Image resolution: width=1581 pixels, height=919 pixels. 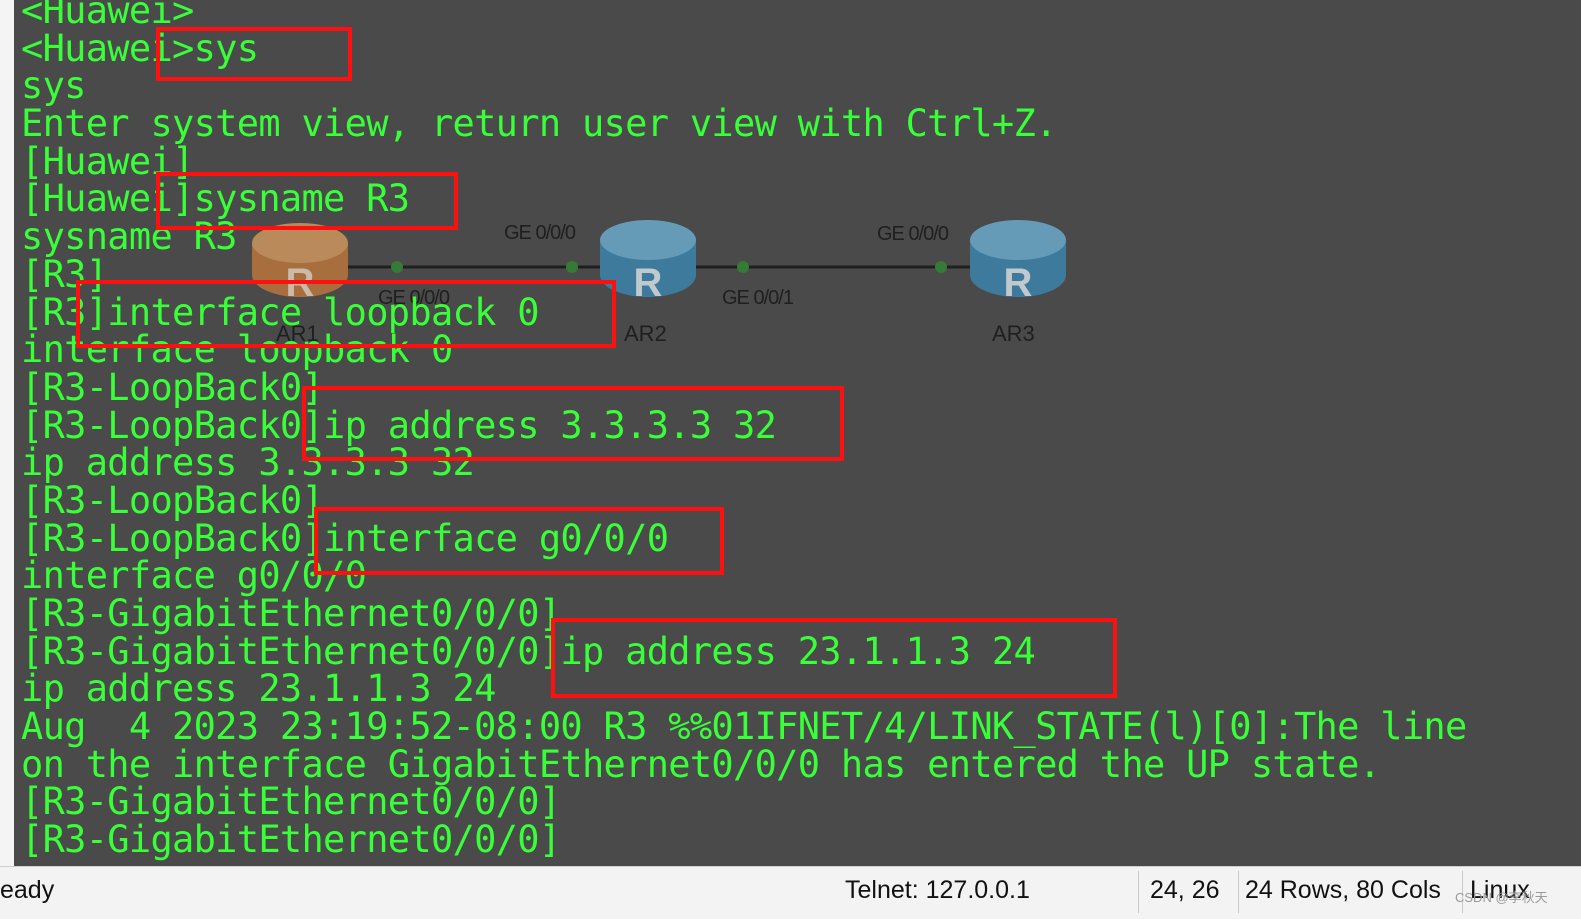 I want to click on status-state: eady, so click(x=27, y=890).